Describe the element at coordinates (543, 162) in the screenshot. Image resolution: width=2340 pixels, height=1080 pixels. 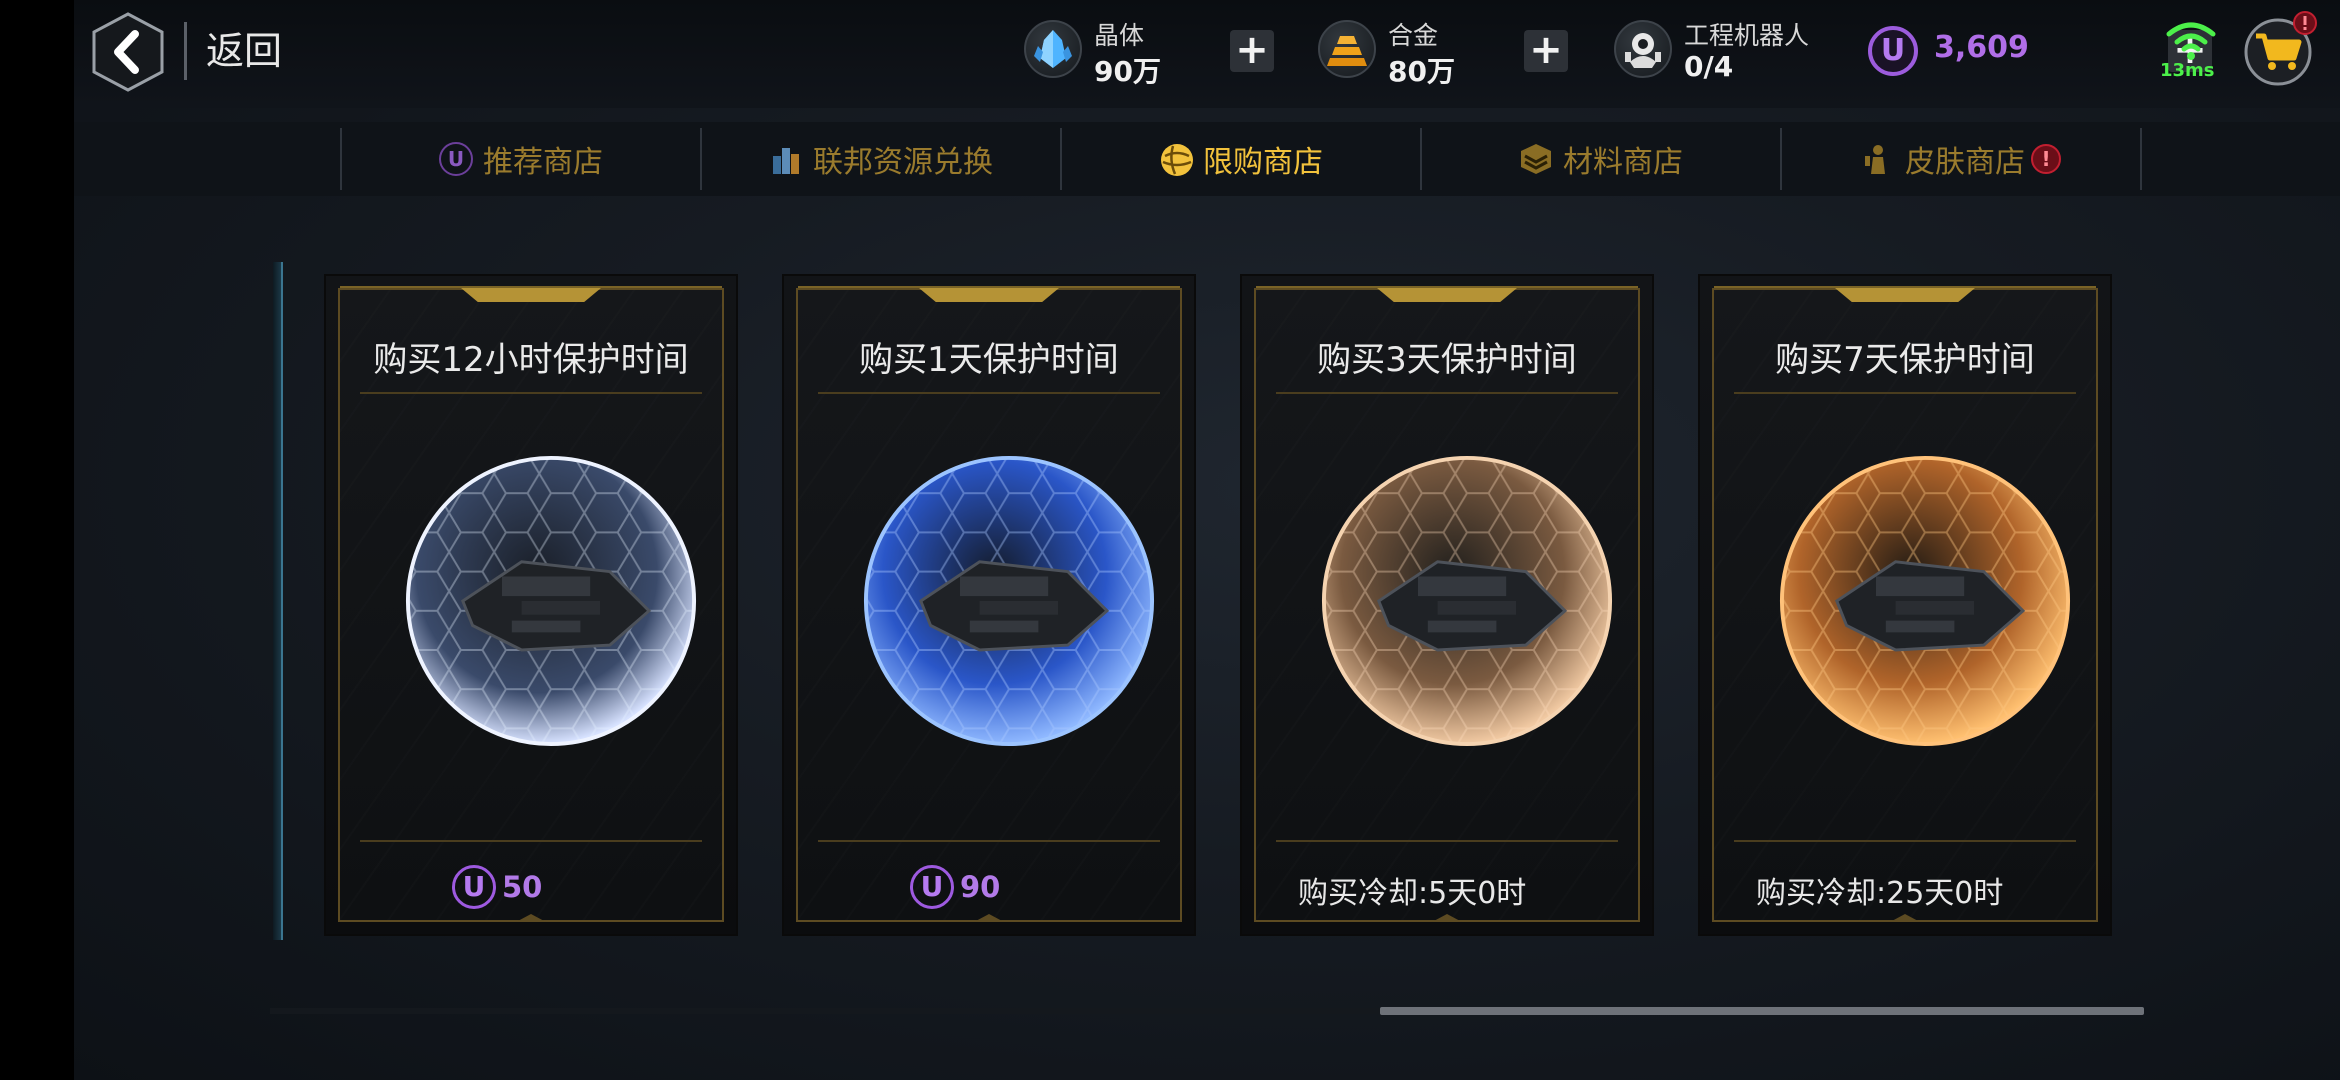
I see `tab-label: 推荐商店` at that location.